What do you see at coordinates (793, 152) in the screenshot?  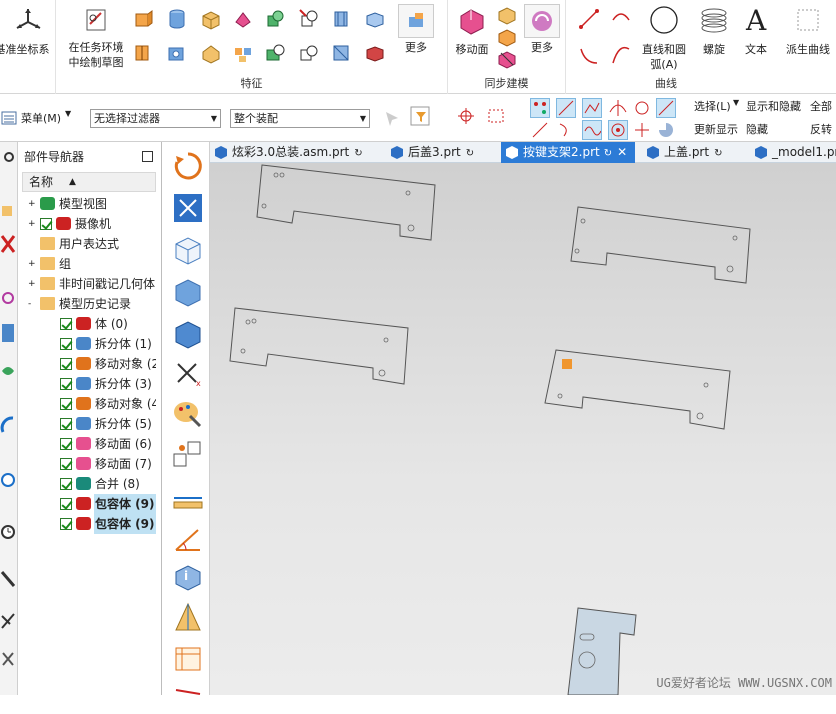 I see `tab-model1: _model1.pr` at bounding box center [793, 152].